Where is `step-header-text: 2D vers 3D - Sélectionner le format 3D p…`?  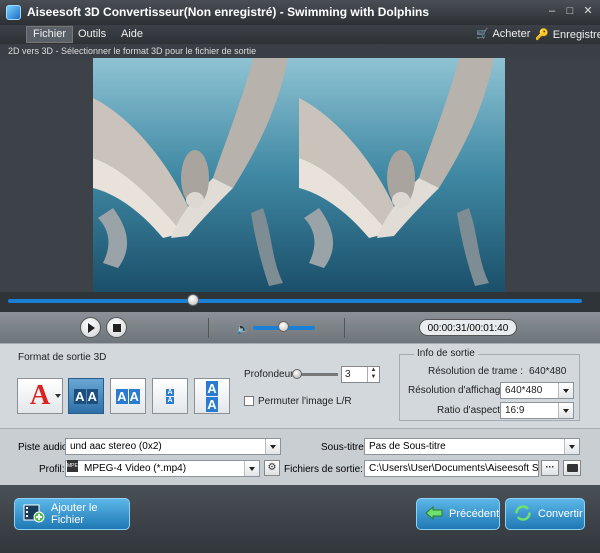
step-header-text: 2D vers 3D - Sélectionner le format 3D p… is located at coordinates (132, 51).